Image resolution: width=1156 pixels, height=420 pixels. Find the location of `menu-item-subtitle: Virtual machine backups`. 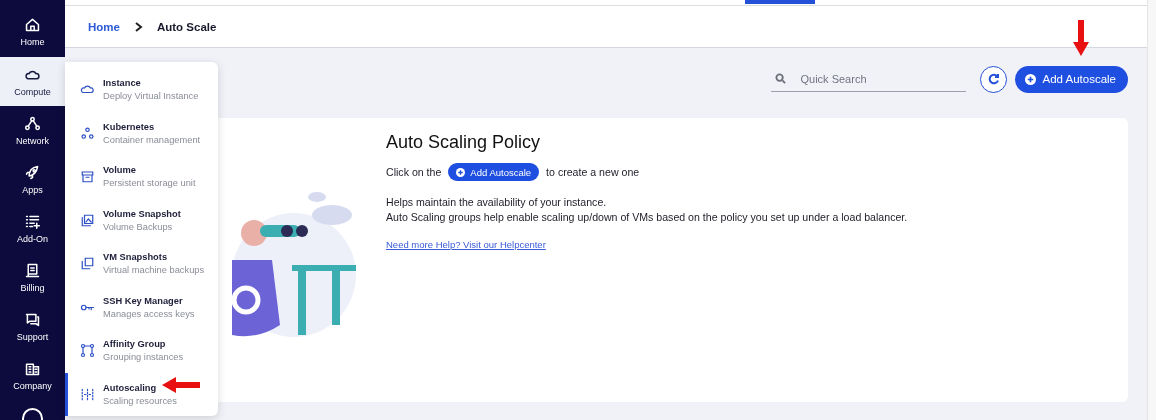

menu-item-subtitle: Virtual machine backups is located at coordinates (154, 270).